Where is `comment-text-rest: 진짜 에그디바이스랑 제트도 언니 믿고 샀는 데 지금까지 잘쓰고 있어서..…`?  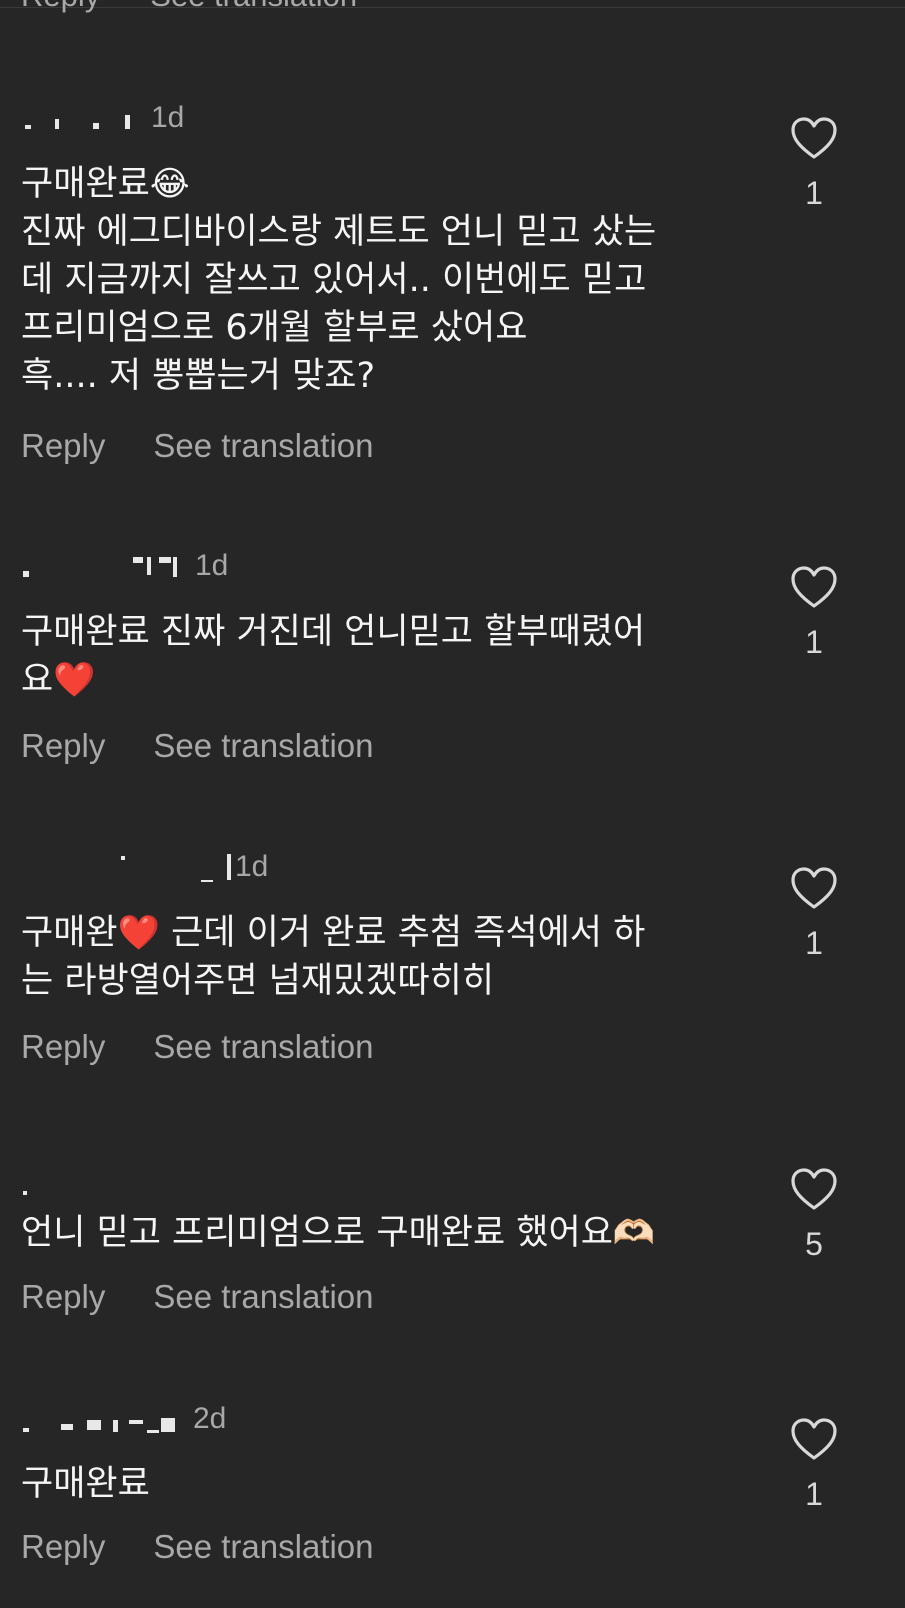 comment-text-rest: 진짜 에그디바이스랑 제트도 언니 믿고 샀는 데 지금까지 잘쓰고 있어서..… is located at coordinates (339, 304).